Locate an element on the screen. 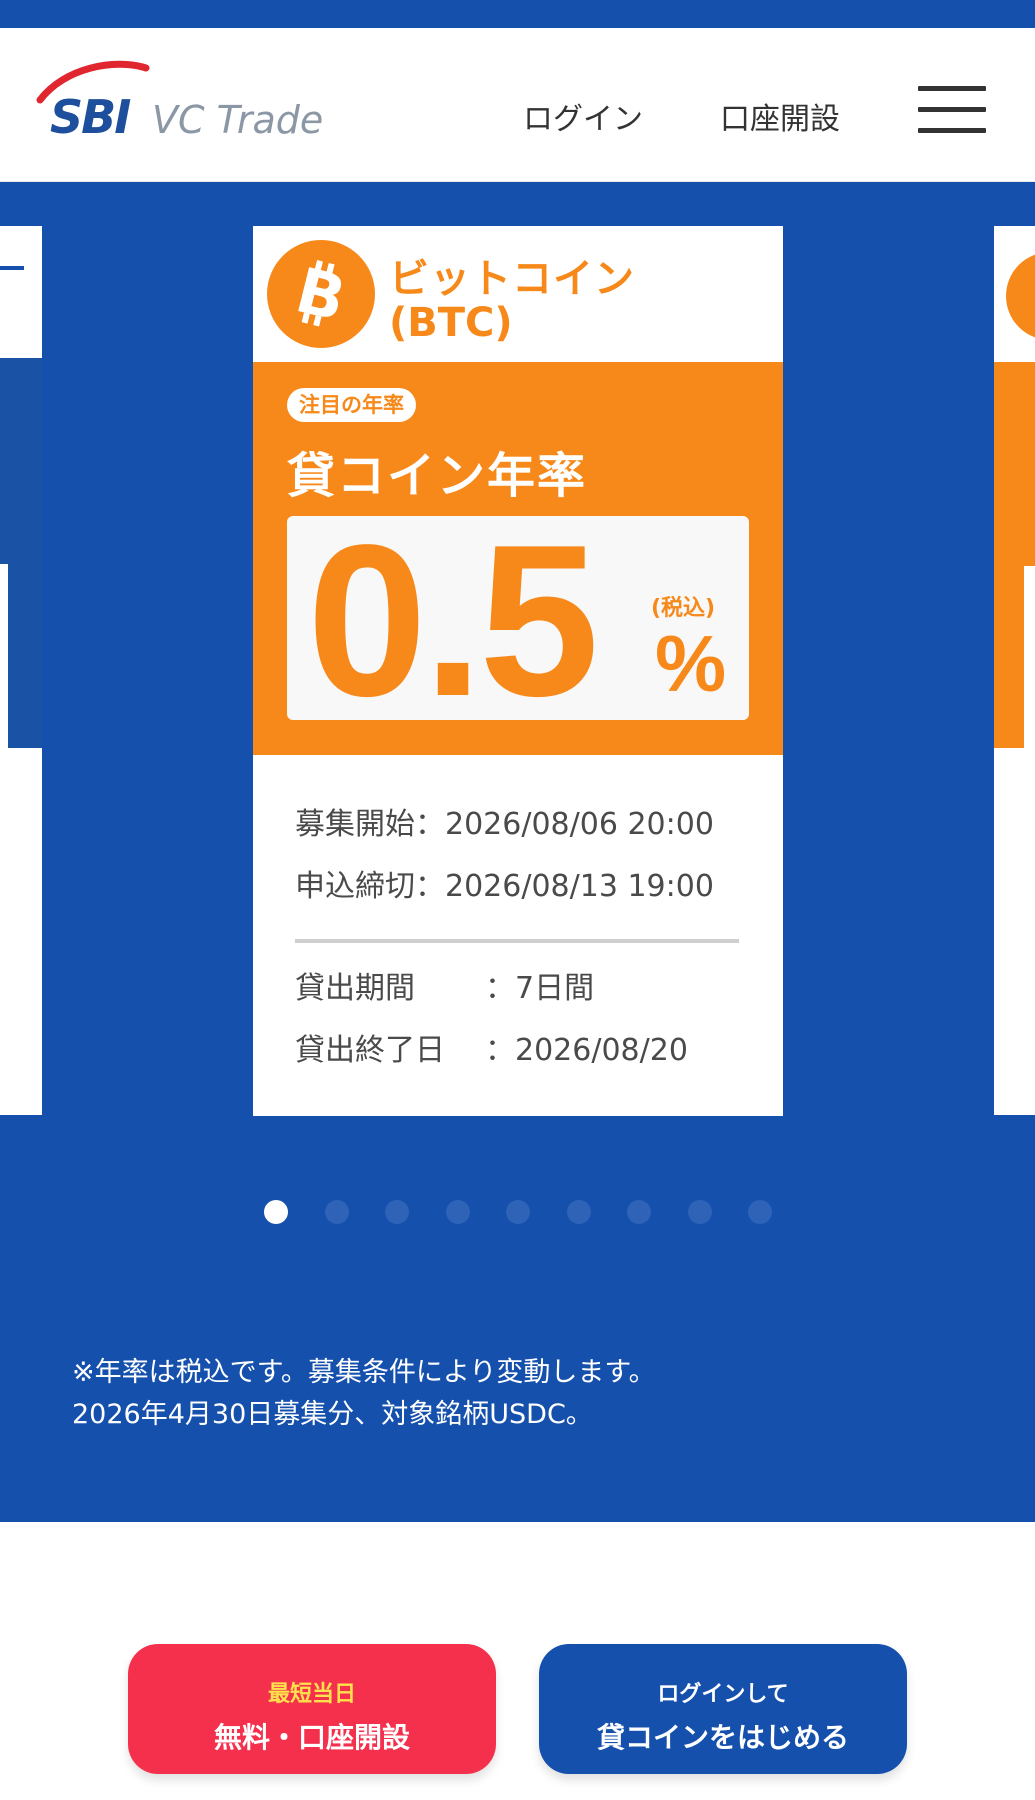 The image size is (1035, 1800). lending-end-row: 貸出終了日 ：2026/08/20 is located at coordinates (491, 1047).